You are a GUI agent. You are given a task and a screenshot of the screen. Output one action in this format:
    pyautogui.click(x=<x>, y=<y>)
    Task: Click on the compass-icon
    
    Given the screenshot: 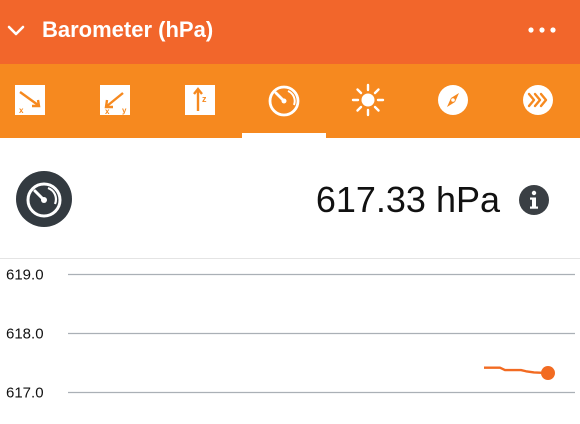 What is the action you would take?
    pyautogui.click(x=453, y=100)
    